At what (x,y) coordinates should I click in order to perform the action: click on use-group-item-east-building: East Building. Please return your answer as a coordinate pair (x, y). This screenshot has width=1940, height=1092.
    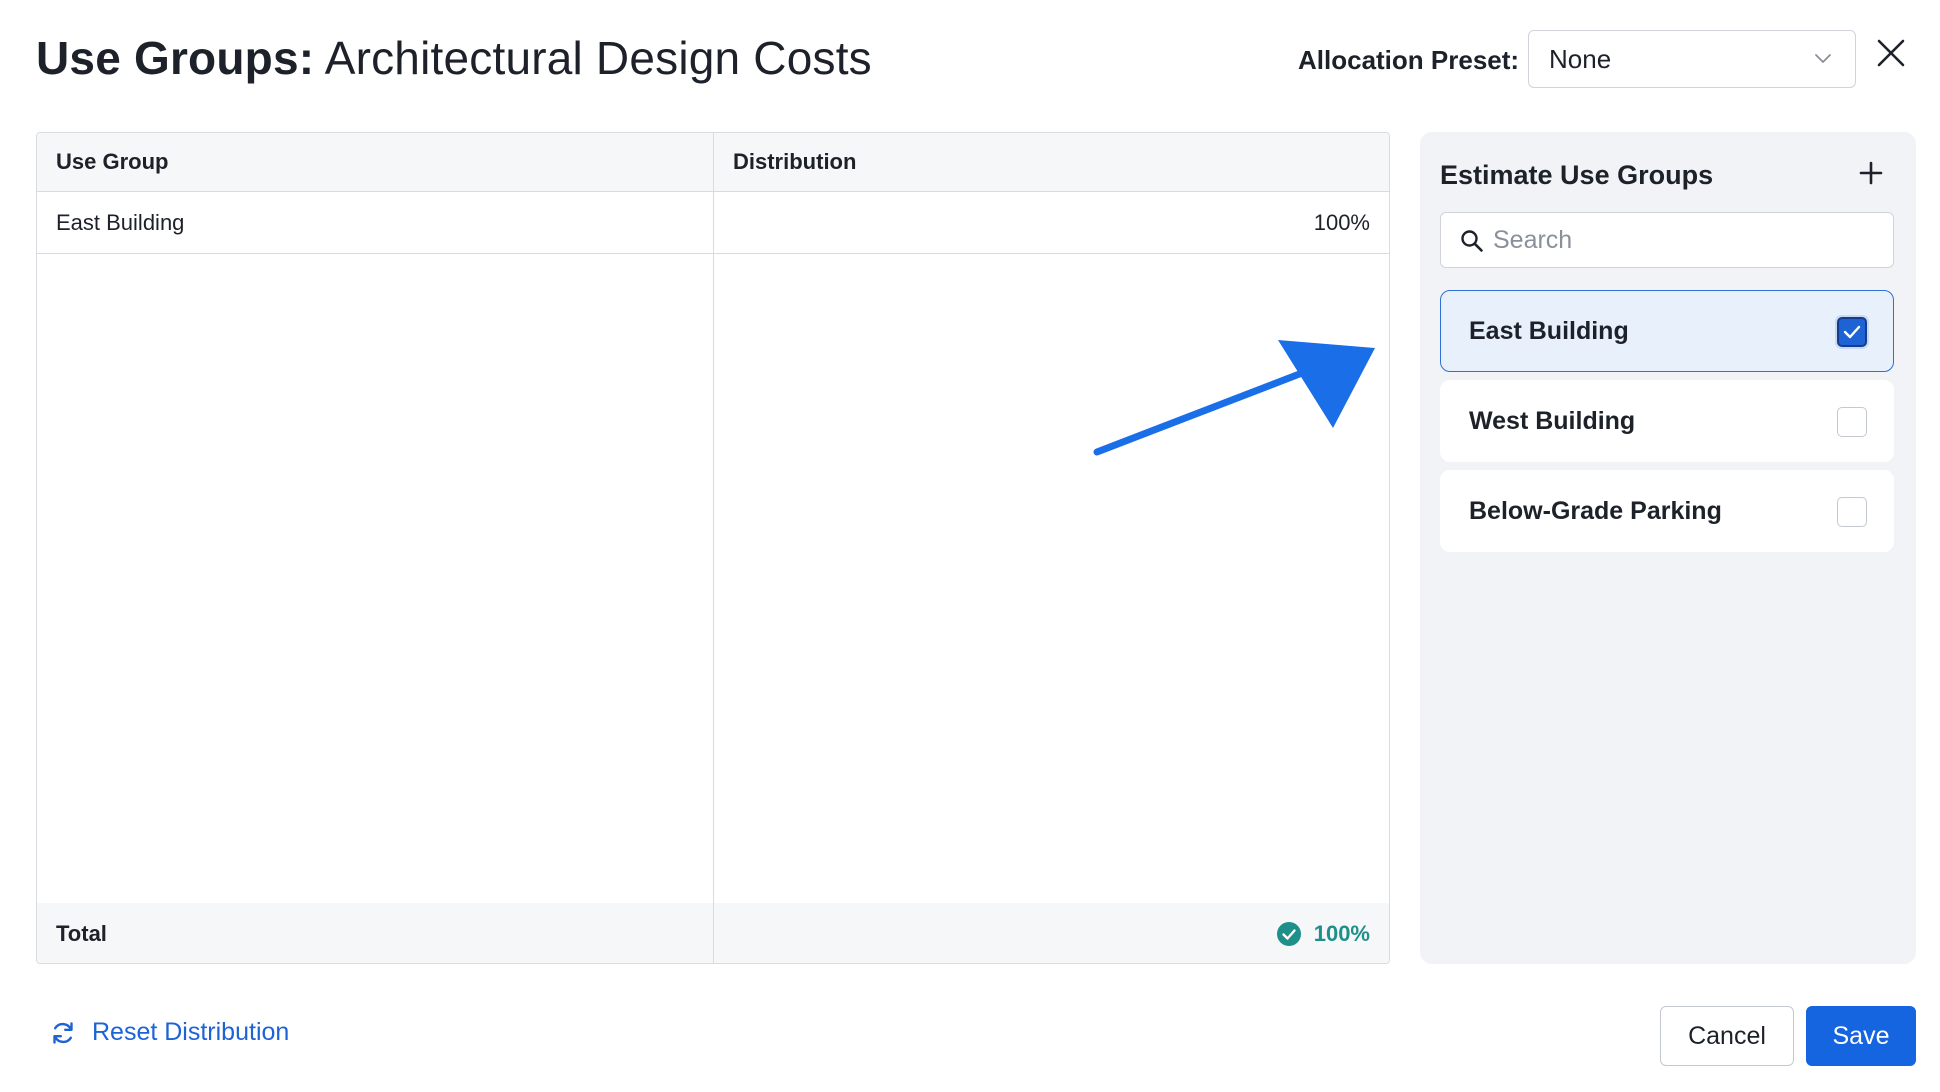
    Looking at the image, I should click on (1667, 331).